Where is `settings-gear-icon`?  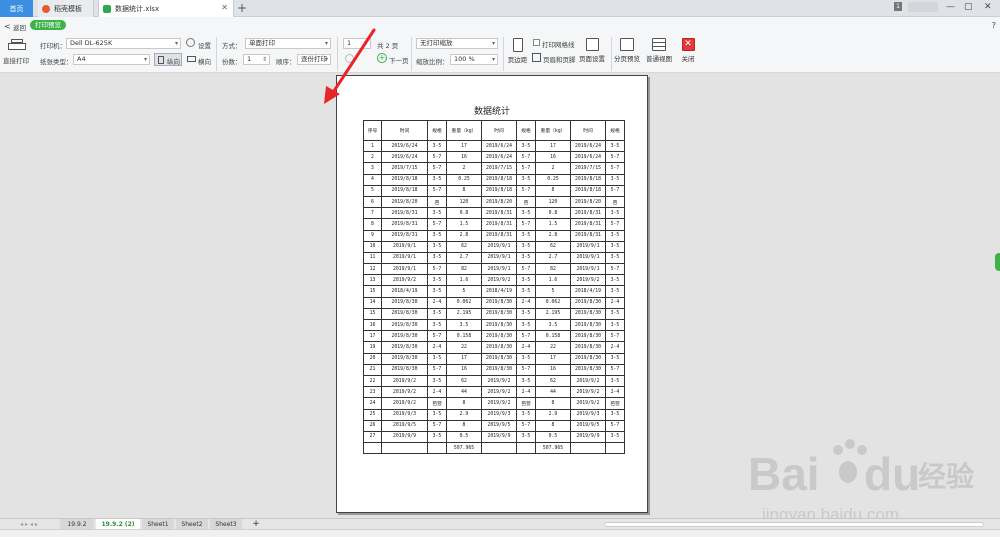
settings-gear-icon is located at coordinates (190, 42).